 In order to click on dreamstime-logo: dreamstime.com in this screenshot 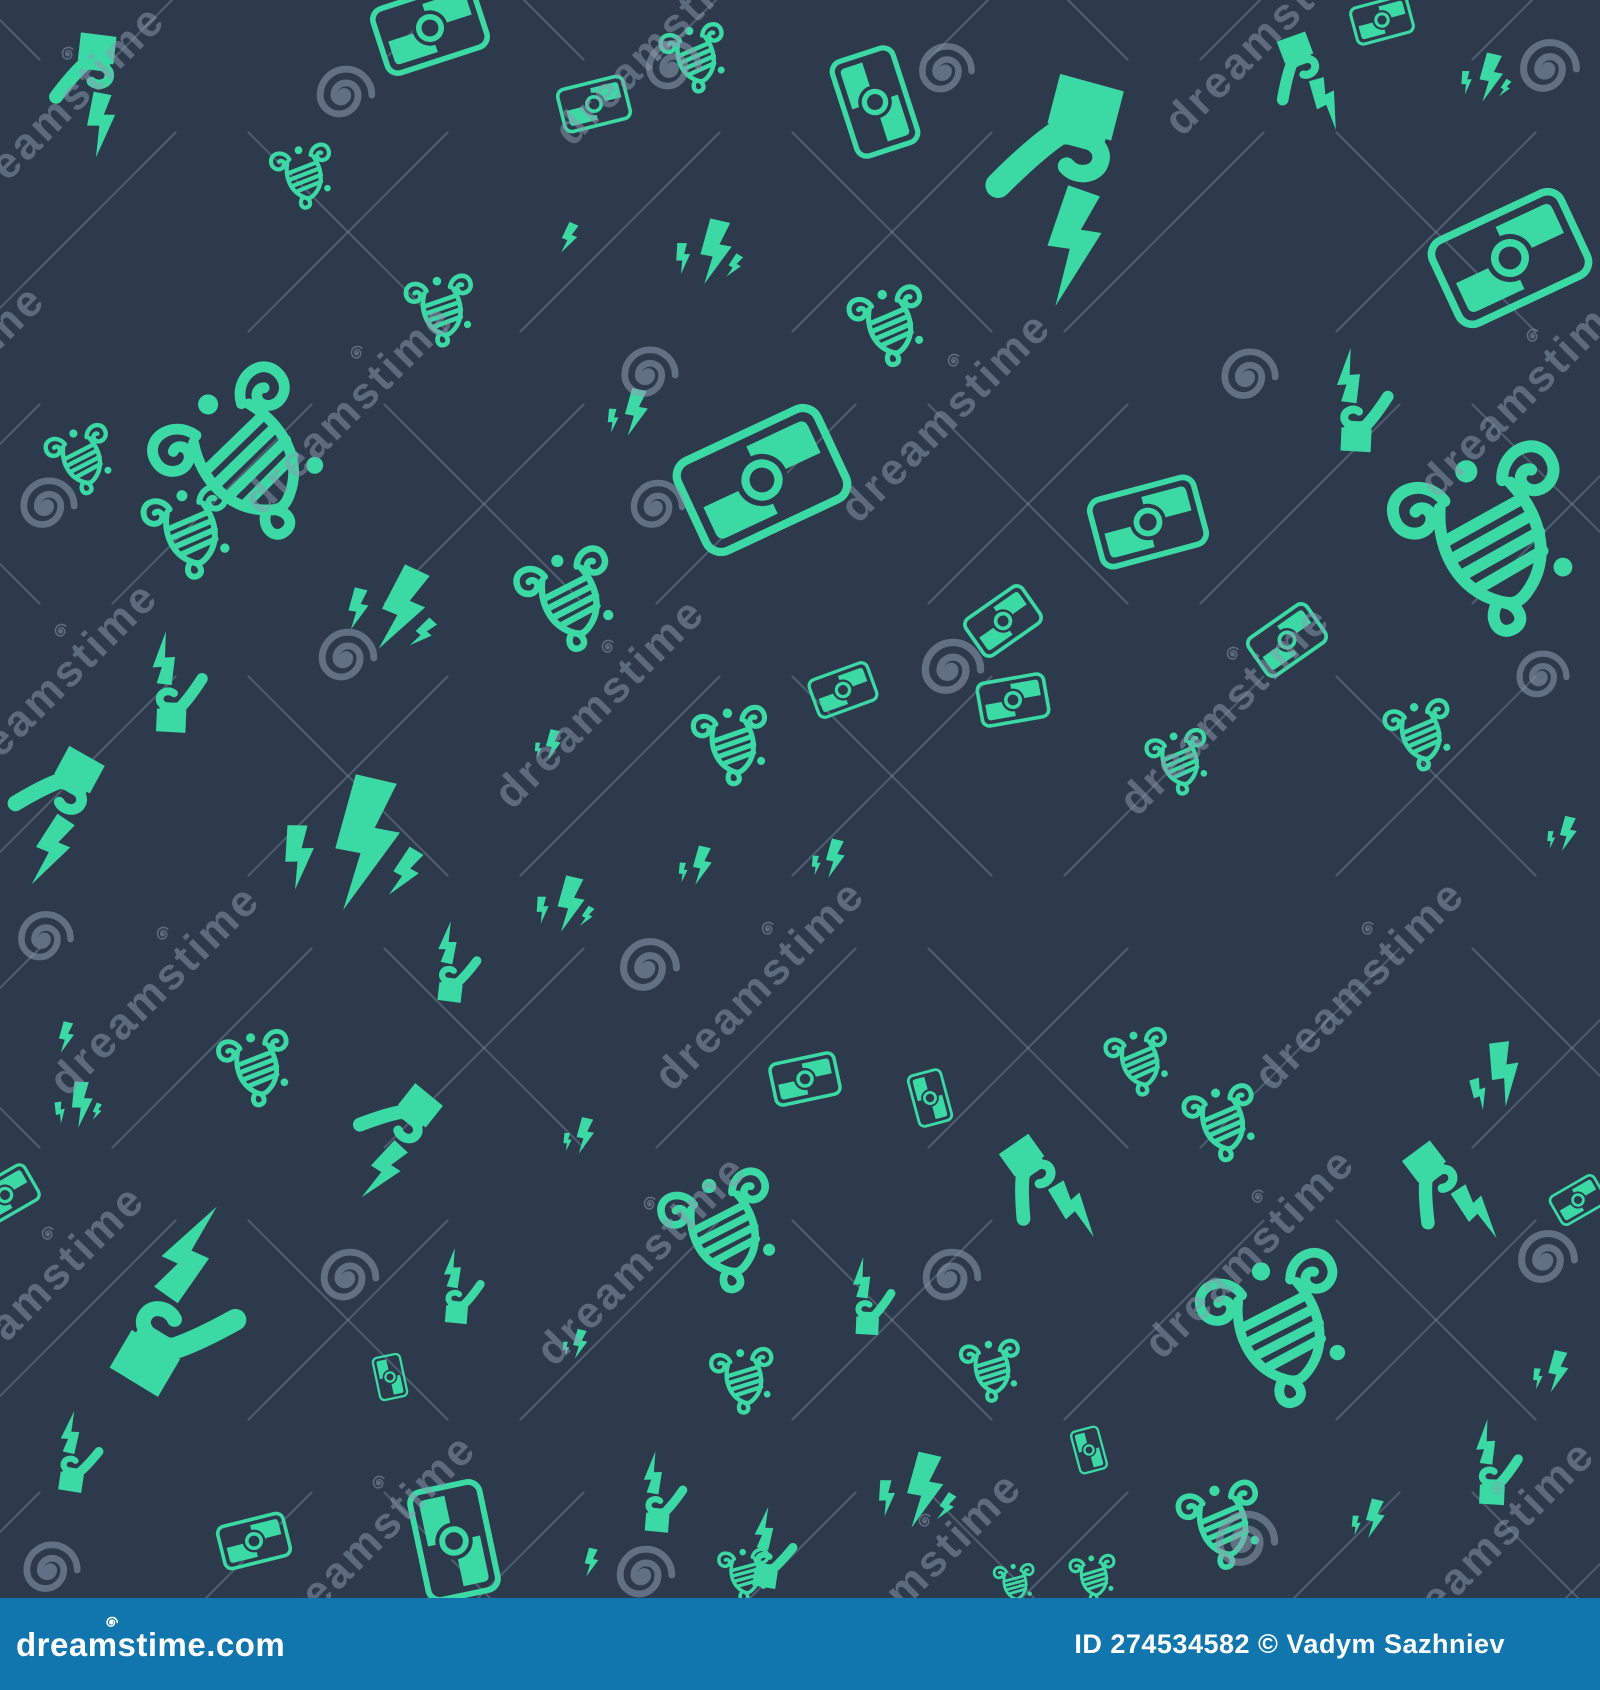, I will do `click(151, 1639)`.